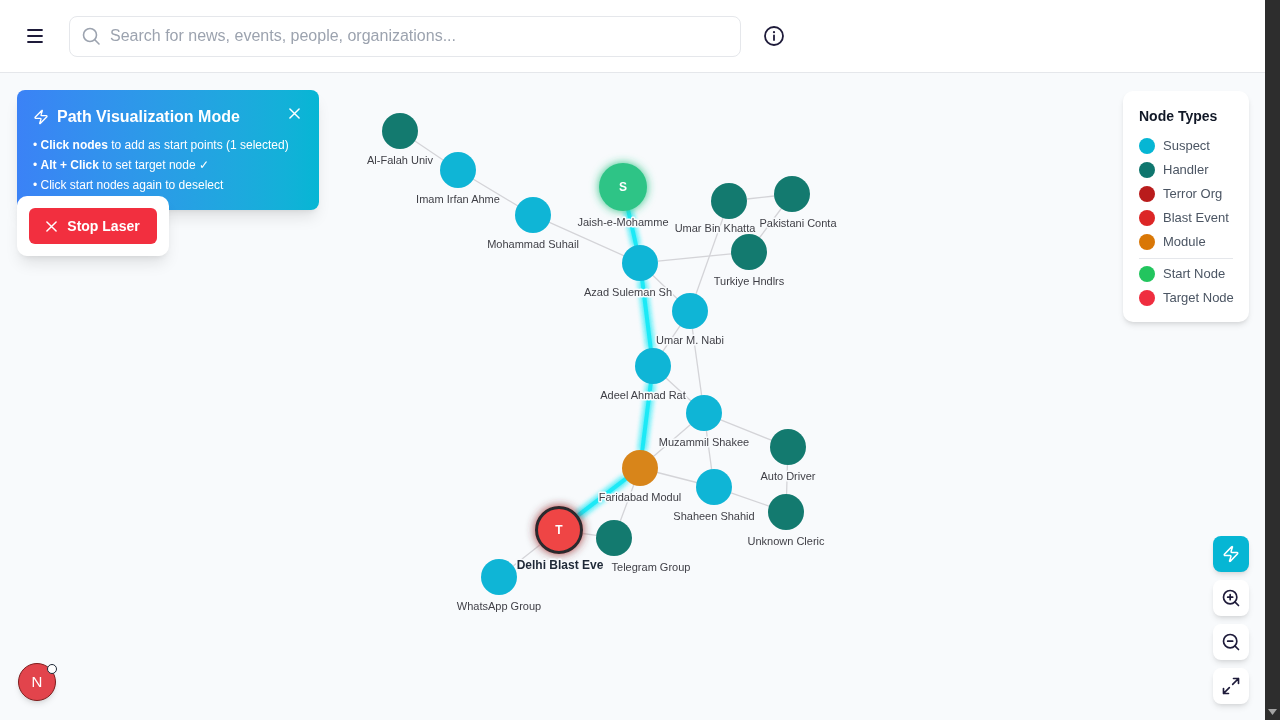 This screenshot has width=1280, height=720. I want to click on node-label: WhatsApp Group, so click(499, 606).